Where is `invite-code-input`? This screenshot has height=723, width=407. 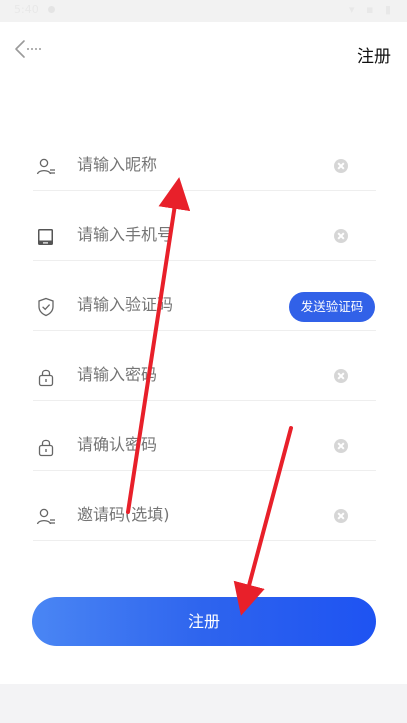 invite-code-input is located at coordinates (192, 514).